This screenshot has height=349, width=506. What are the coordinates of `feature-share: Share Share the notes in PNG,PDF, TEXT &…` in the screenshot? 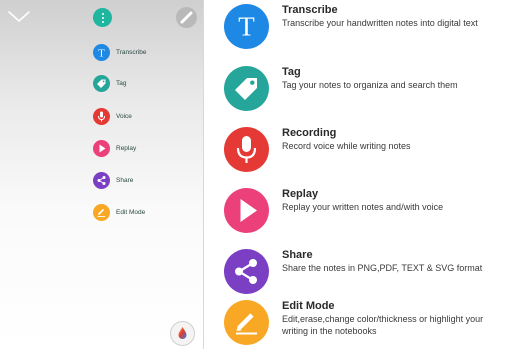 It's located at (365, 273).